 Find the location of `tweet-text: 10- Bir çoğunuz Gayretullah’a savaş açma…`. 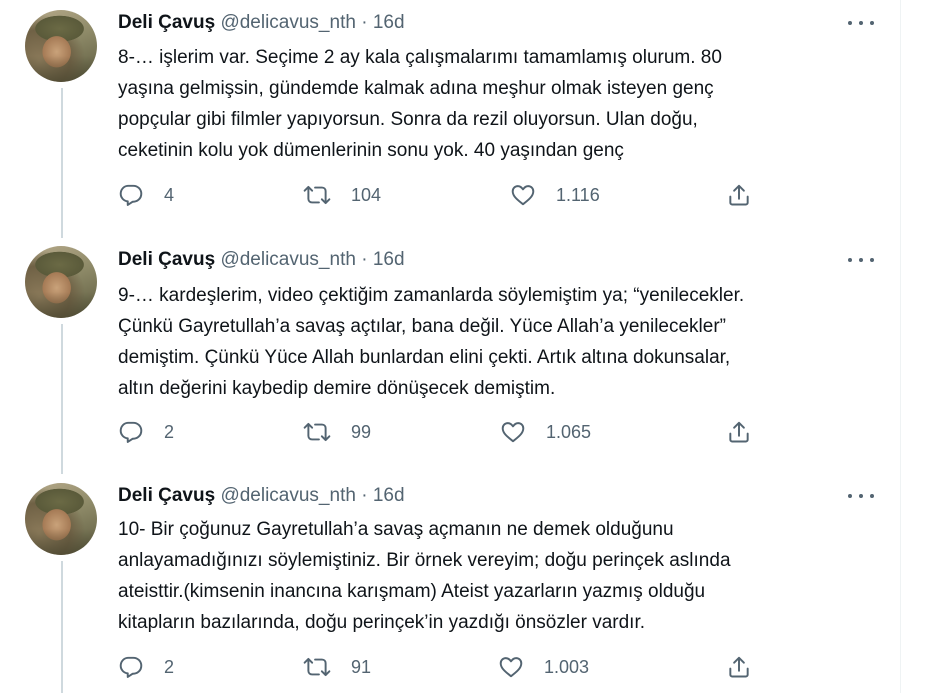

tweet-text: 10- Bir çoğunuz Gayretullah’a savaş açma… is located at coordinates (488, 576).